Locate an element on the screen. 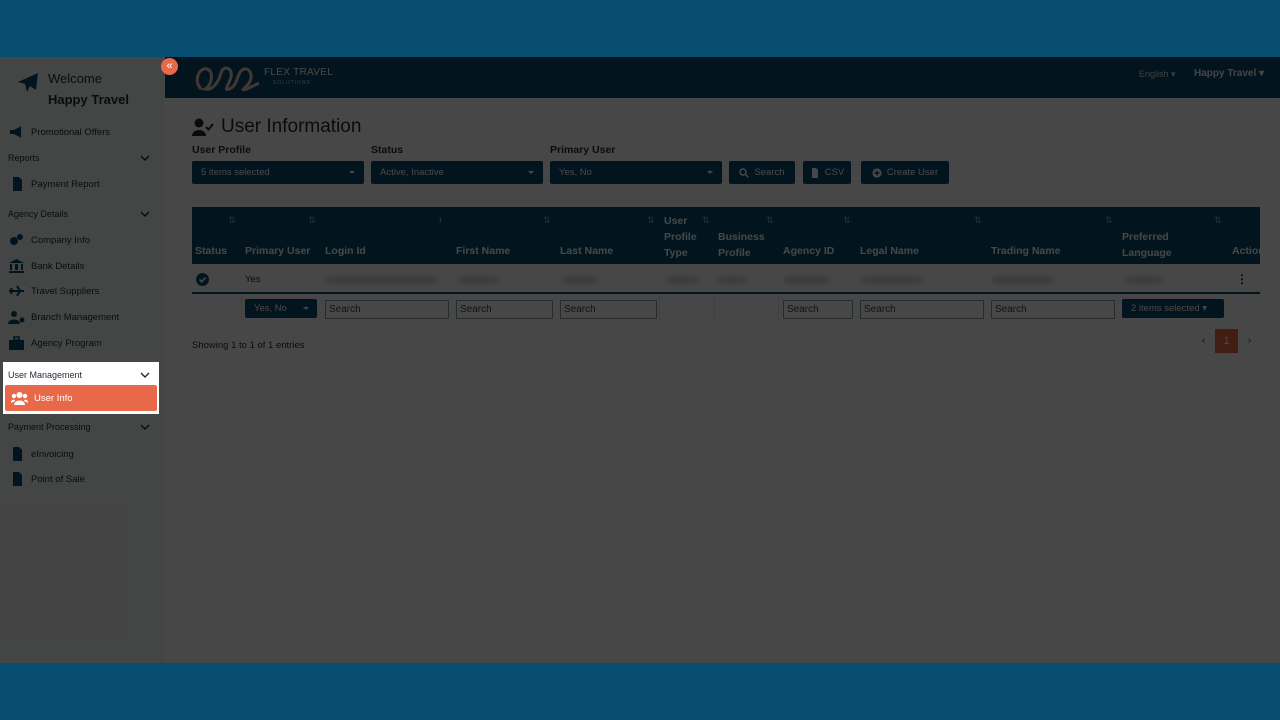 The width and height of the screenshot is (1280, 720). megaphone-icon is located at coordinates (16, 132).